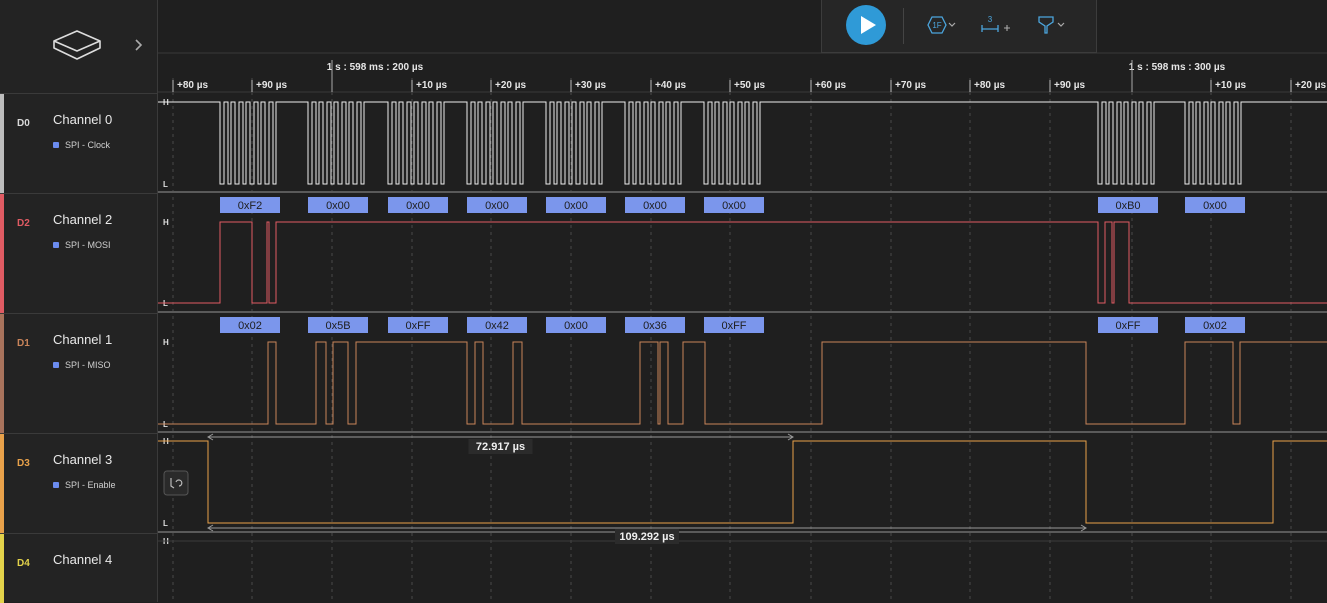 The width and height of the screenshot is (1327, 603). Describe the element at coordinates (671, 85) in the screenshot. I see `tick-label: +40 µs` at that location.